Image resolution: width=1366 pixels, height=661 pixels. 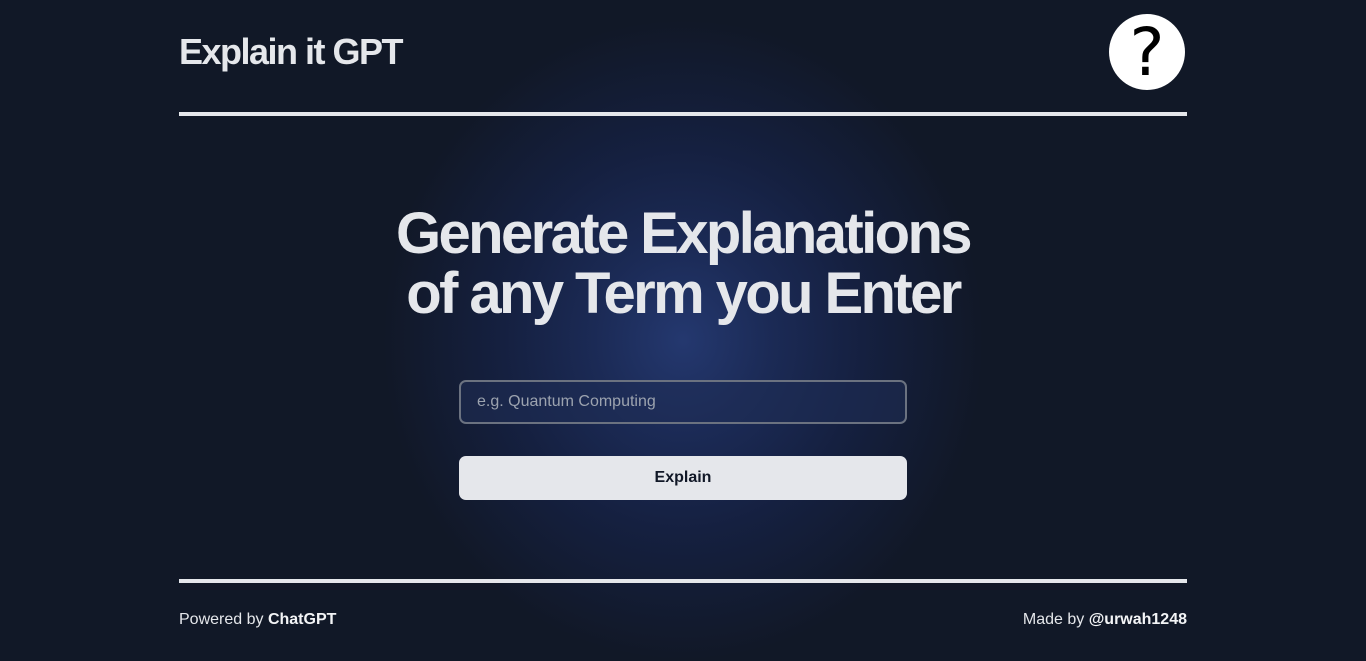 What do you see at coordinates (1138, 619) in the screenshot?
I see `author-link: @urwah1248` at bounding box center [1138, 619].